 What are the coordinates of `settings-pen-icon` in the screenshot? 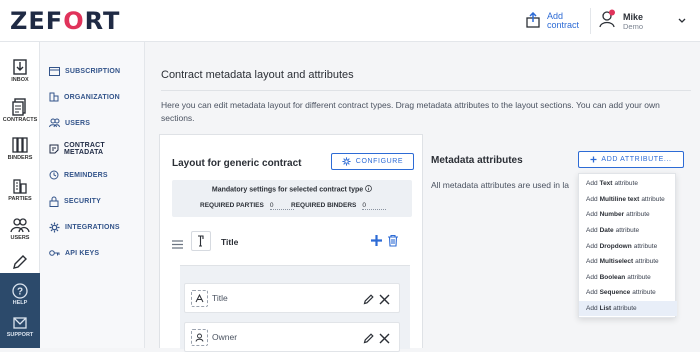 It's located at (20, 262).